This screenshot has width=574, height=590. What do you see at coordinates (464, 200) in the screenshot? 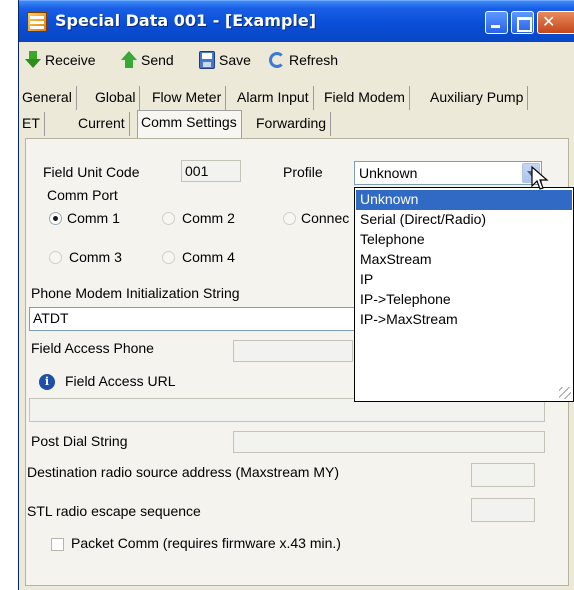
I see `profile-option-unknown: Unknown` at bounding box center [464, 200].